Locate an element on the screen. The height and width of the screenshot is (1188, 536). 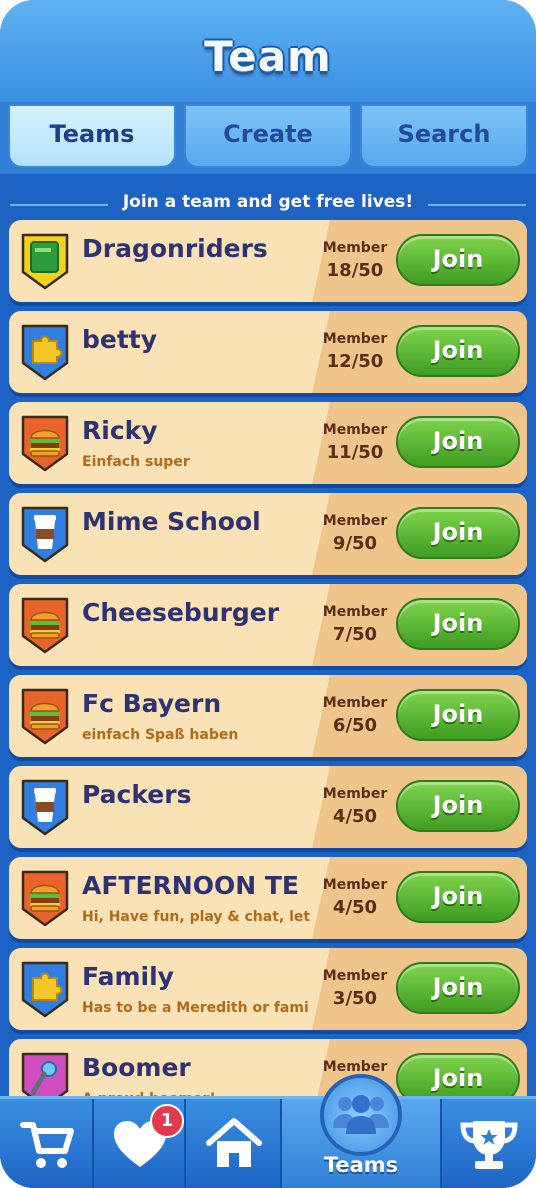
subtitle: Join a team and get free lives! is located at coordinates (268, 202).